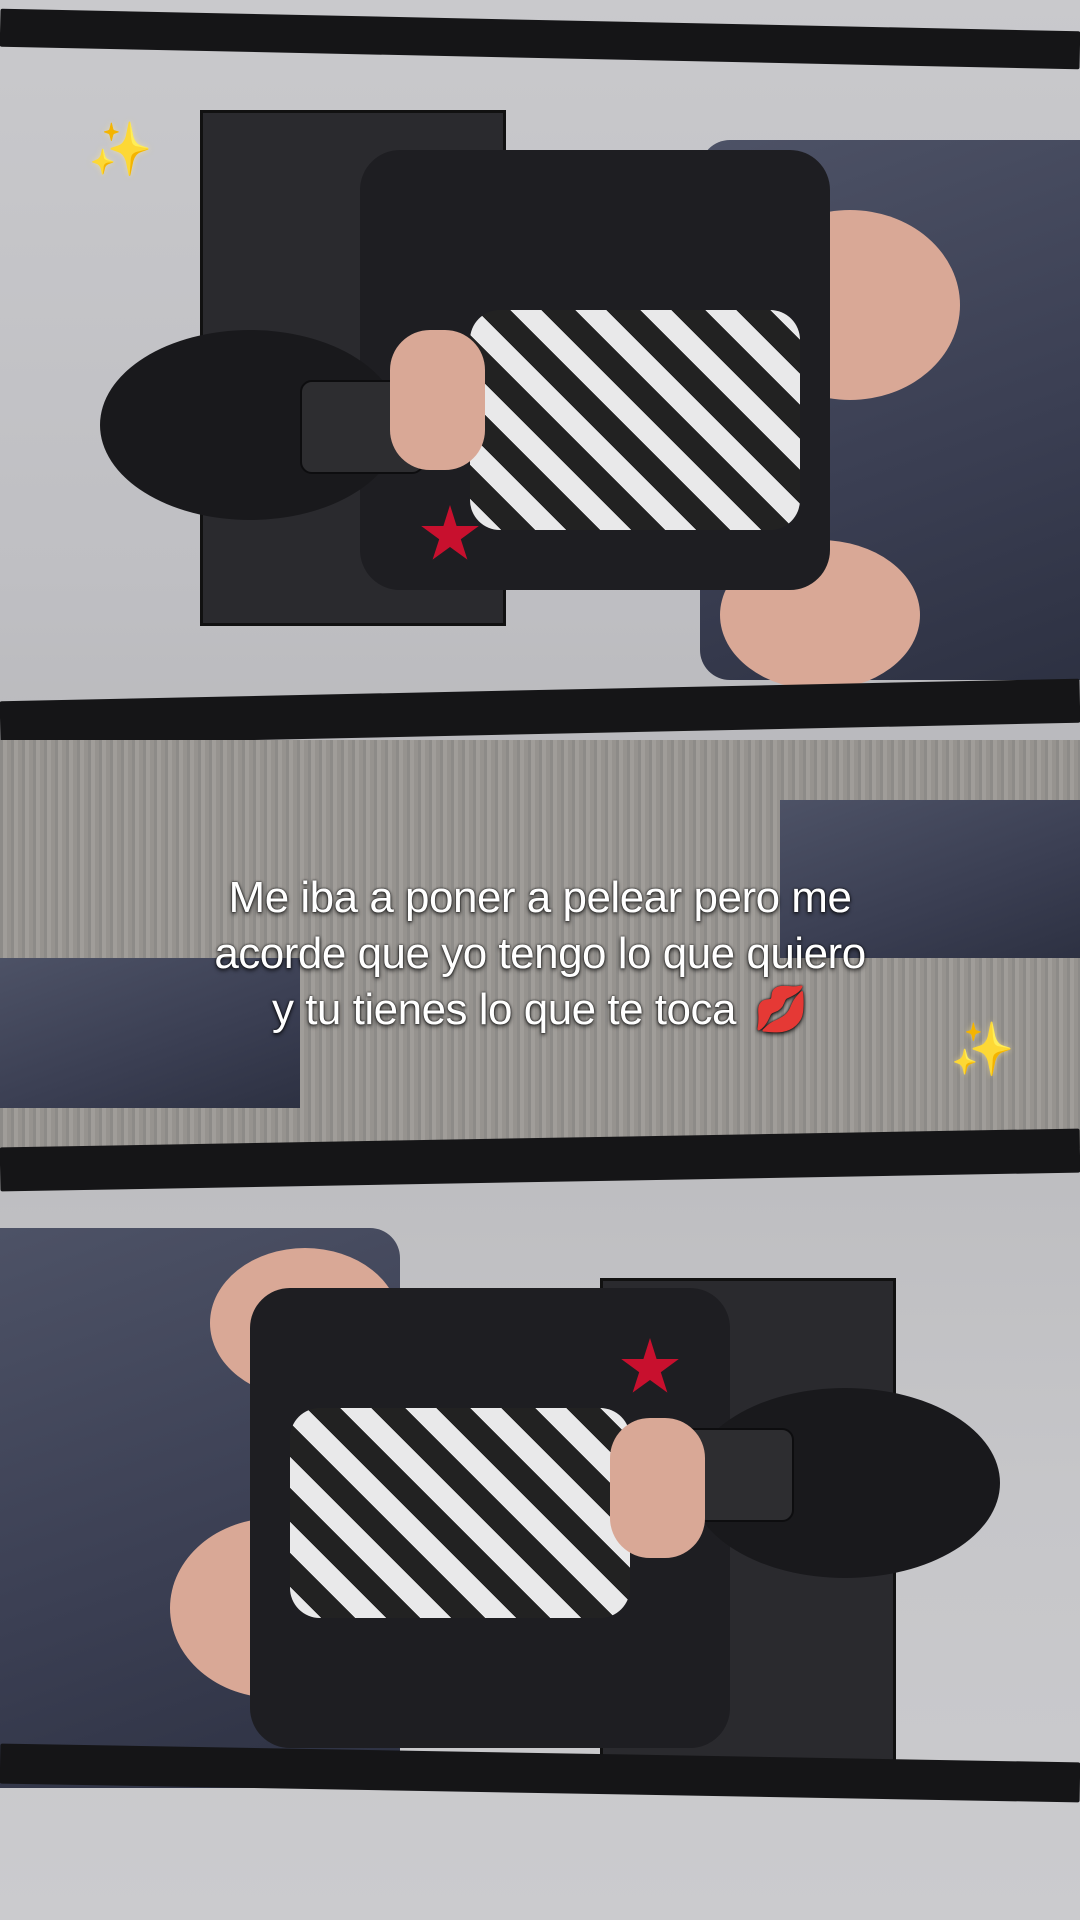 The width and height of the screenshot is (1080, 1920). What do you see at coordinates (781, 1009) in the screenshot?
I see `lips-emoji-icon: 💋` at bounding box center [781, 1009].